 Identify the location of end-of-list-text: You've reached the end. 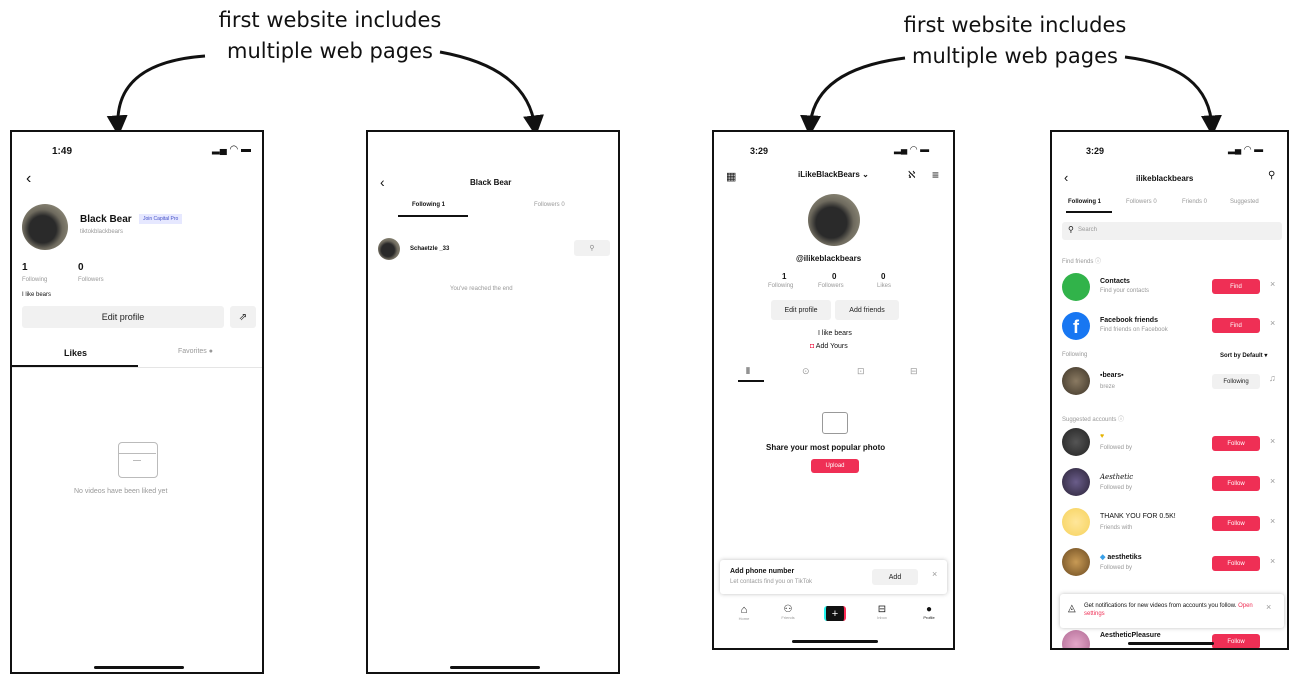
(481, 289).